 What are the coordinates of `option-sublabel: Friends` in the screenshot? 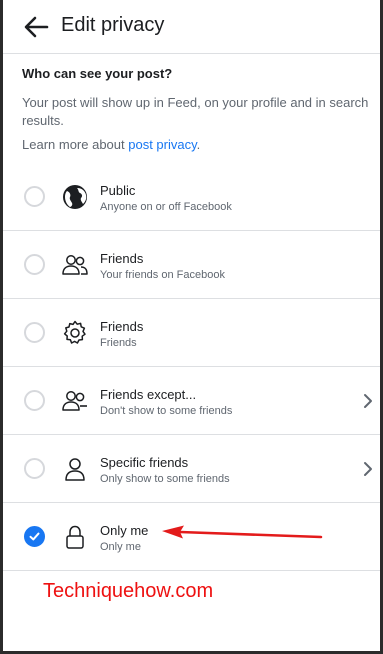 It's located at (118, 343).